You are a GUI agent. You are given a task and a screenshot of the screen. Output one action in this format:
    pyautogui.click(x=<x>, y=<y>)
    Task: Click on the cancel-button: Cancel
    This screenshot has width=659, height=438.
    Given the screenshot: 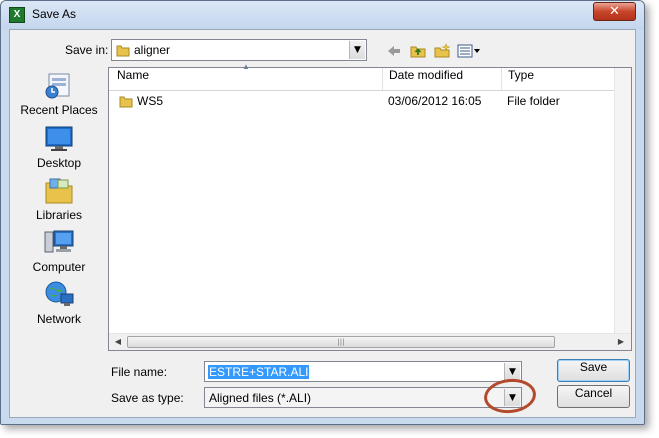 What is the action you would take?
    pyautogui.click(x=593, y=396)
    